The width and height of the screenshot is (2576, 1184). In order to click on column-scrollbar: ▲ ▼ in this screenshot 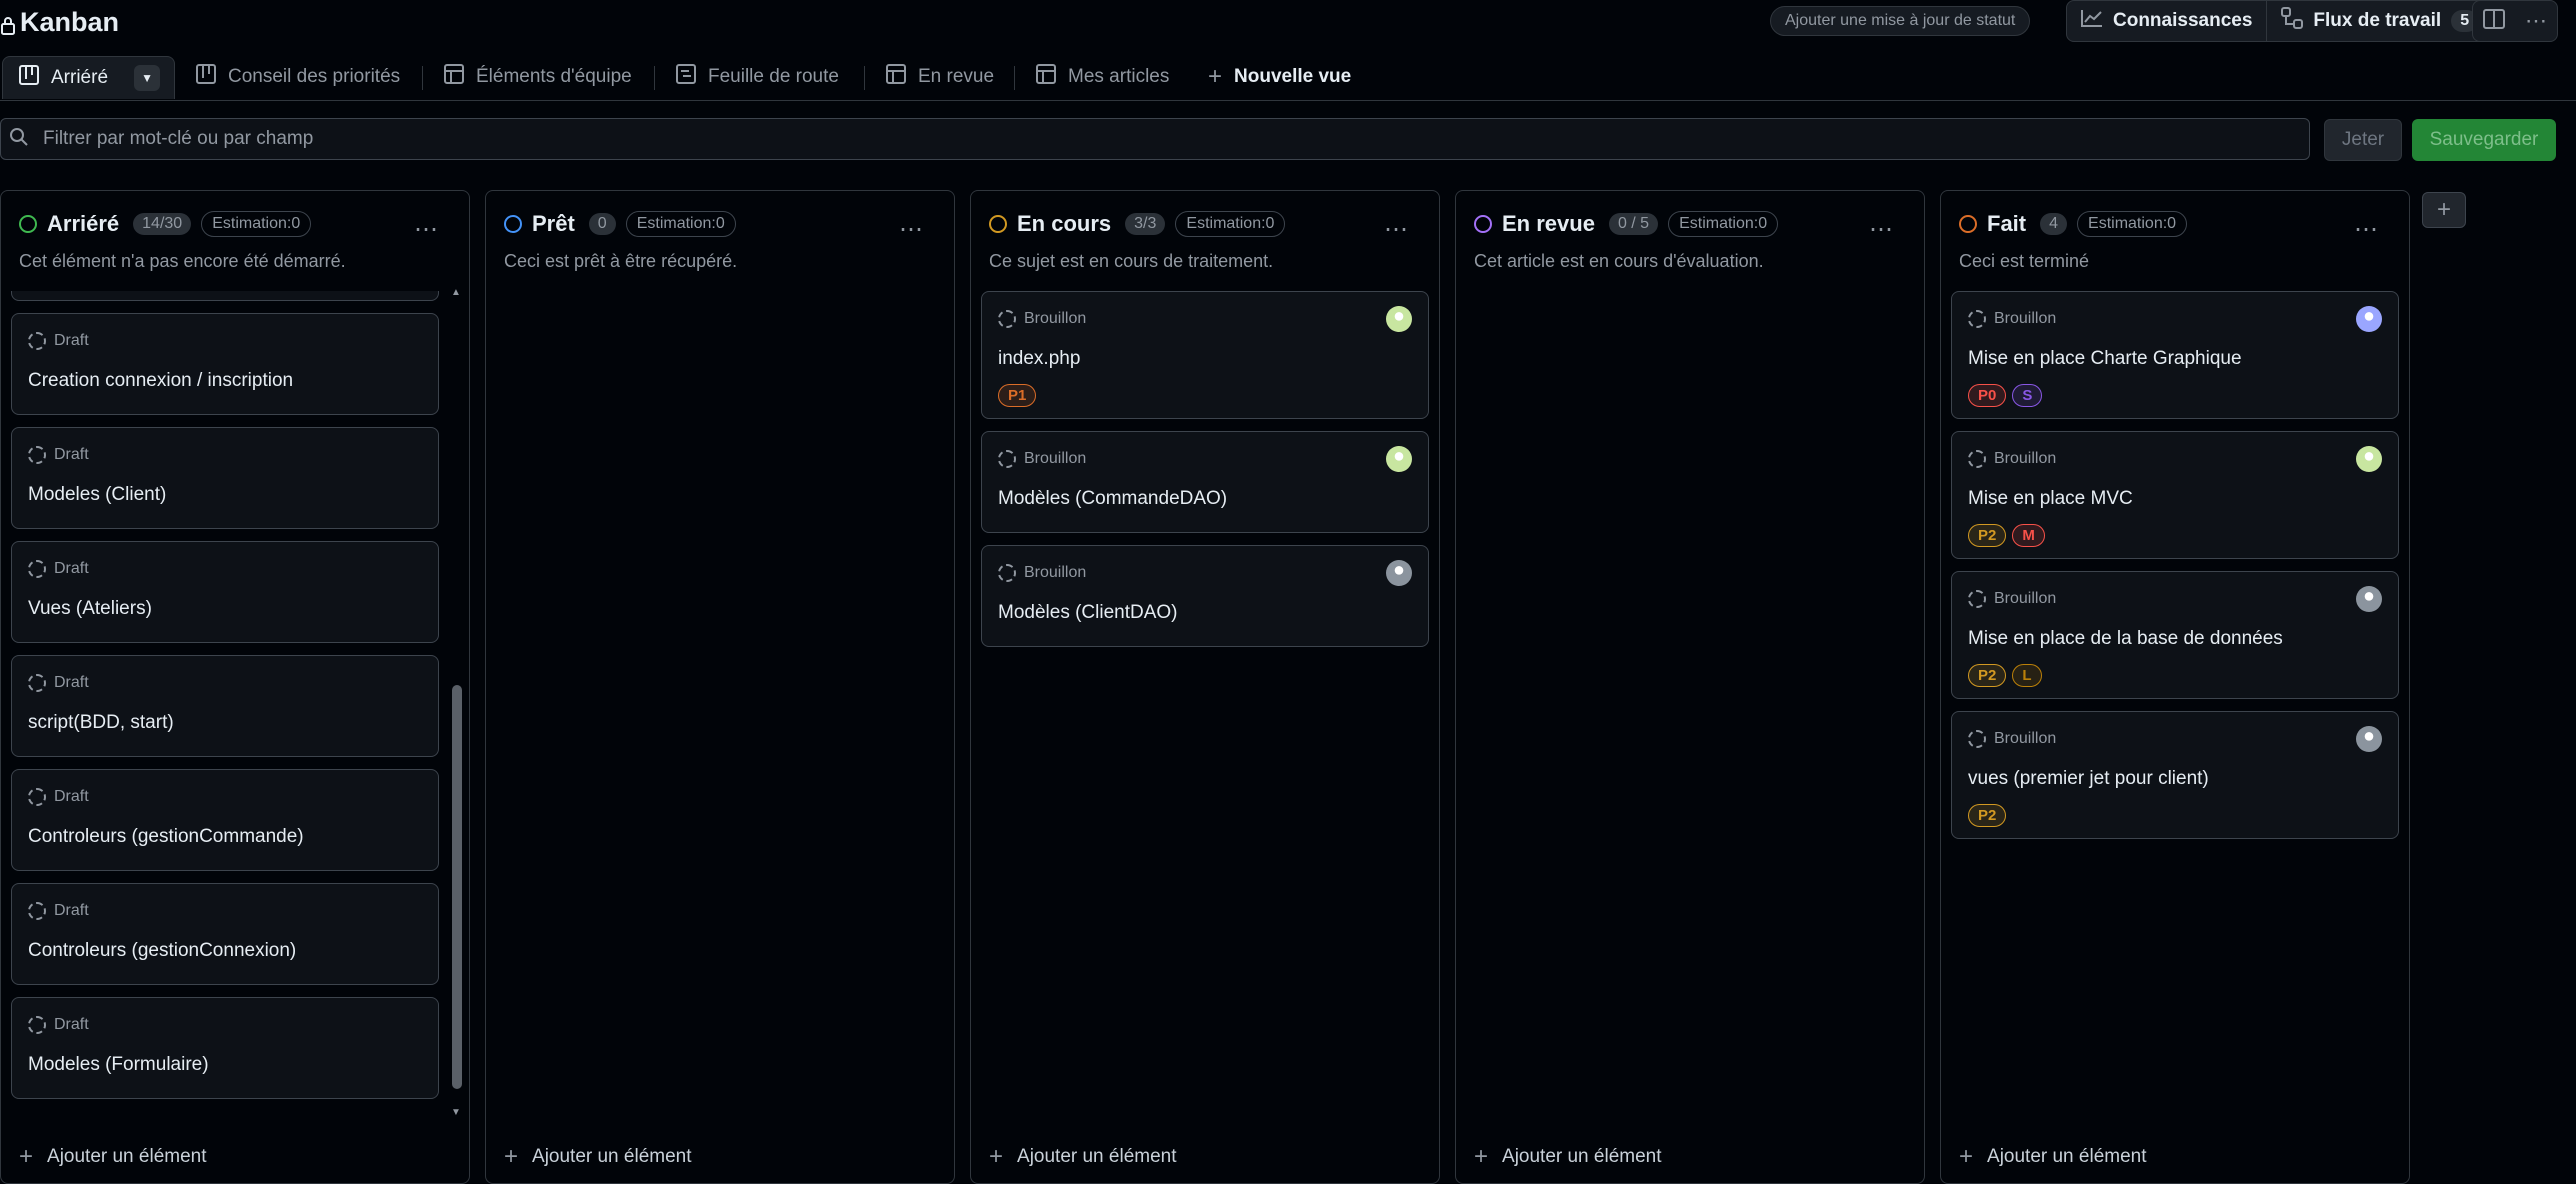, I will do `click(456, 703)`.